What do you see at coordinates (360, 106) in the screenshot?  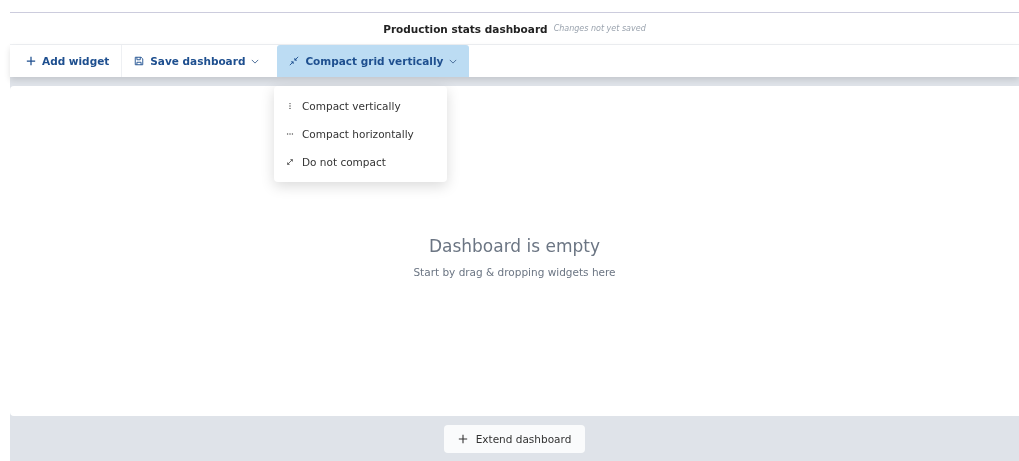 I see `menu-item: Compact vertically` at bounding box center [360, 106].